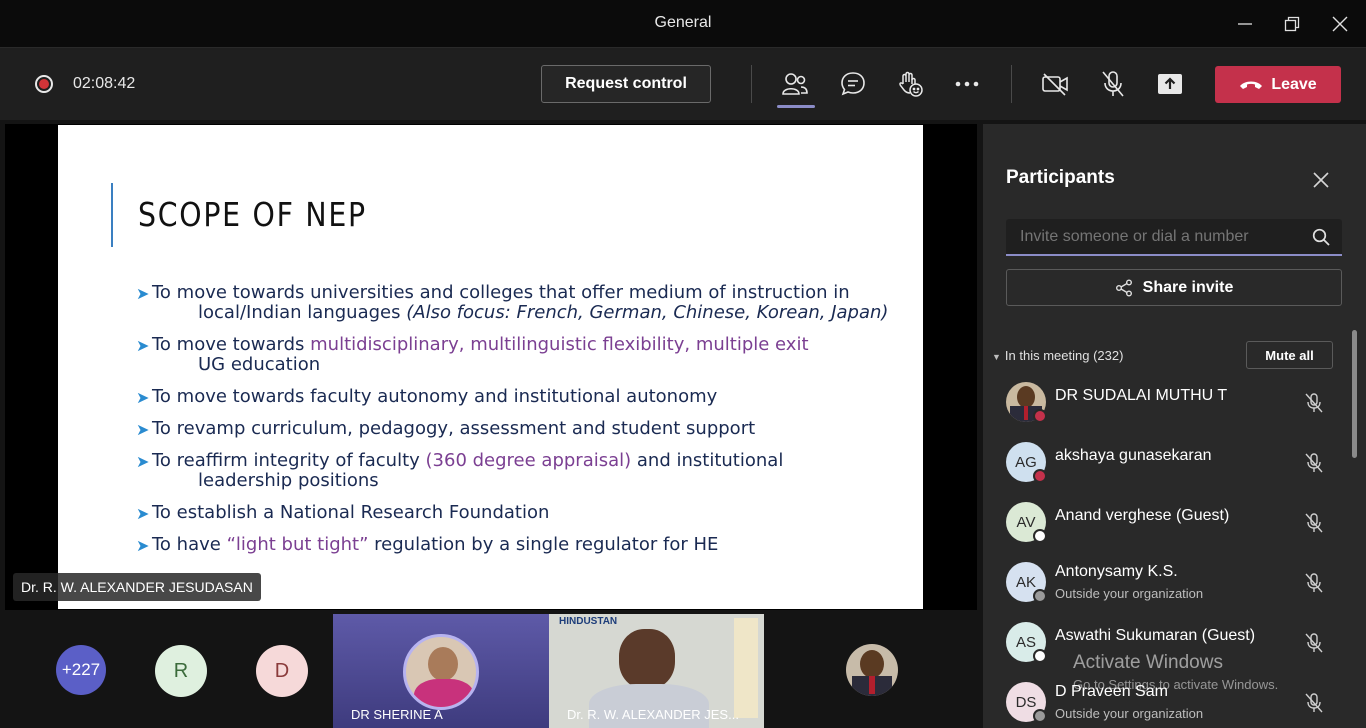  Describe the element at coordinates (112, 215) in the screenshot. I see `slide-title-accent` at that location.